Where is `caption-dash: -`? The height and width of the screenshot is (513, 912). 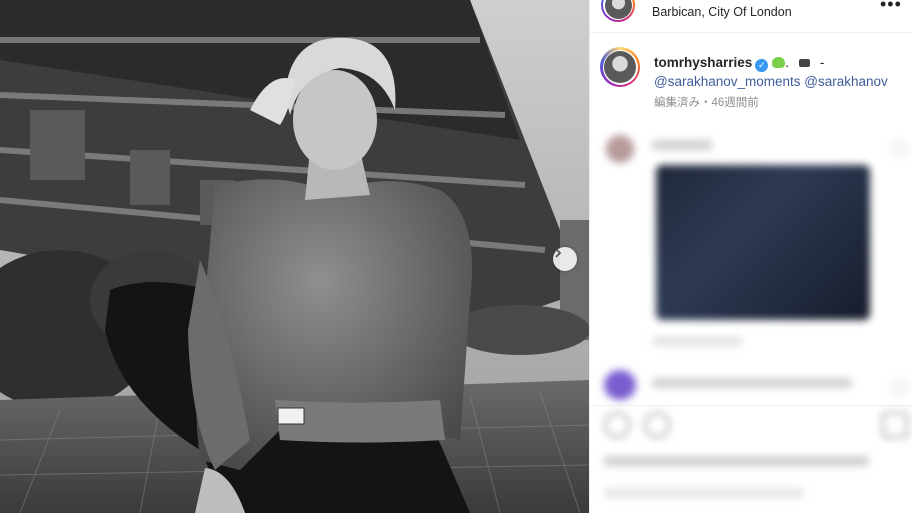 caption-dash: - is located at coordinates (822, 62).